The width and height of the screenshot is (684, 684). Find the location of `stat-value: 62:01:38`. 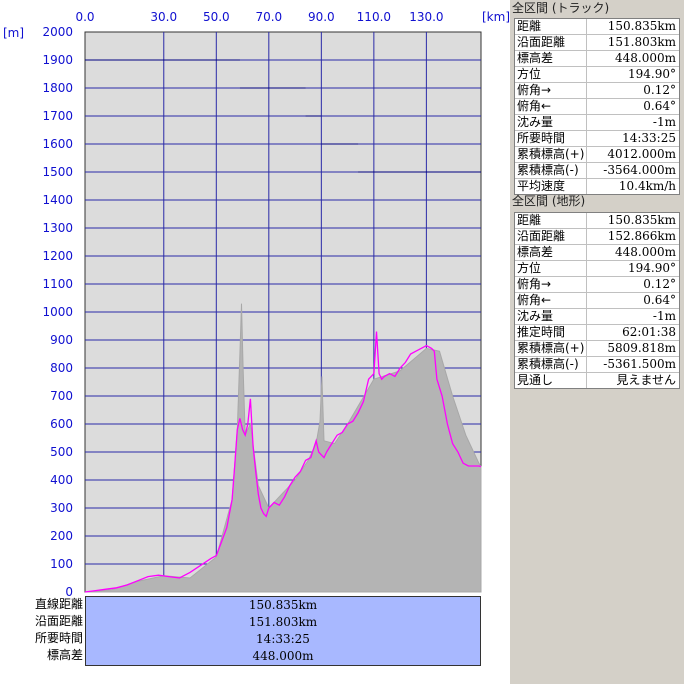

stat-value: 62:01:38 is located at coordinates (649, 332).